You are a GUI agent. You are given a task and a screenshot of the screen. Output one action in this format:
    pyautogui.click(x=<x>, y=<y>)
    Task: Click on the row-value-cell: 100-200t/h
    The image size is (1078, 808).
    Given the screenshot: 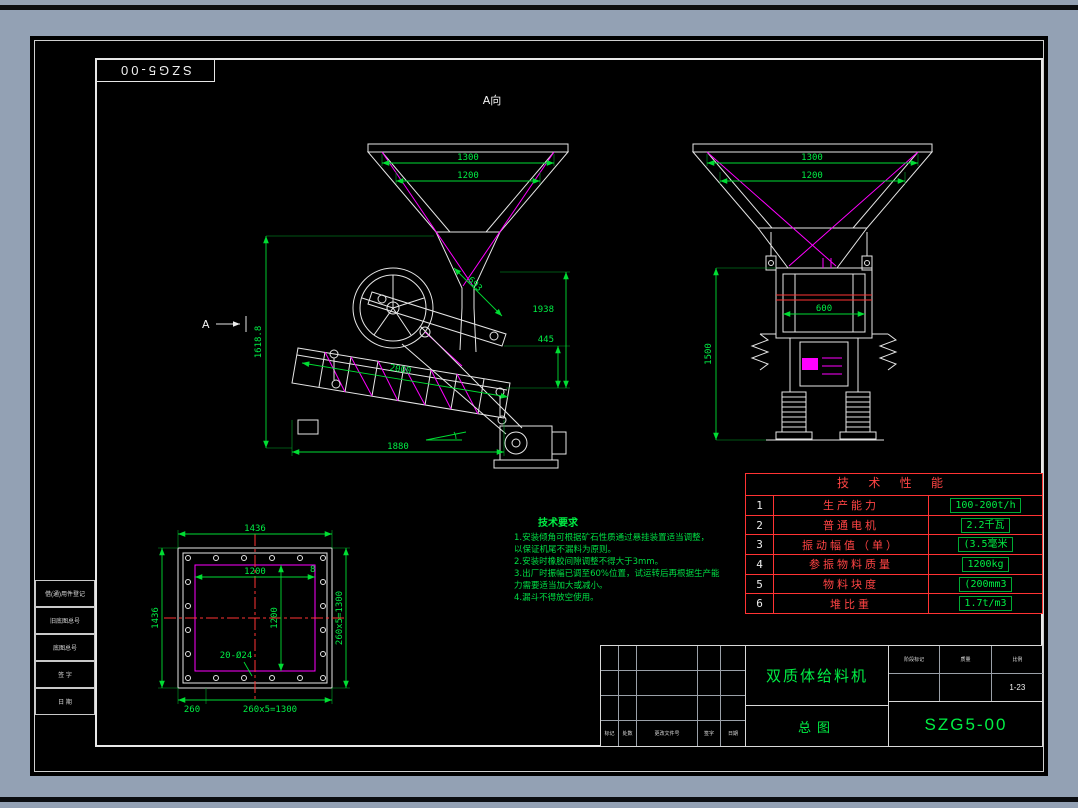 What is the action you would take?
    pyautogui.click(x=985, y=505)
    